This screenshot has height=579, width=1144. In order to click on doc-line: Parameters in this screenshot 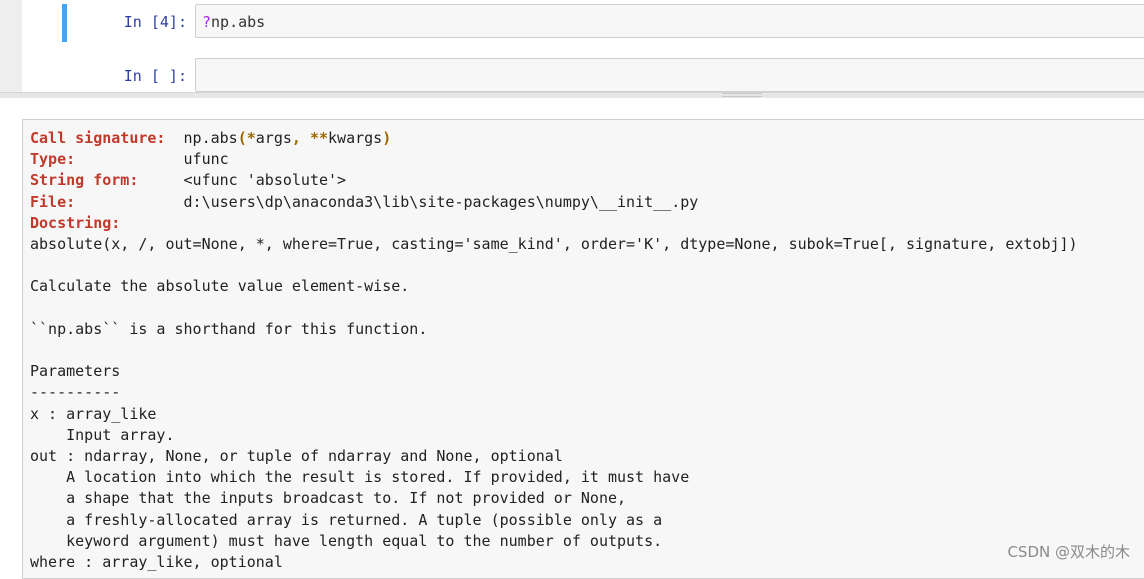, I will do `click(75, 371)`.